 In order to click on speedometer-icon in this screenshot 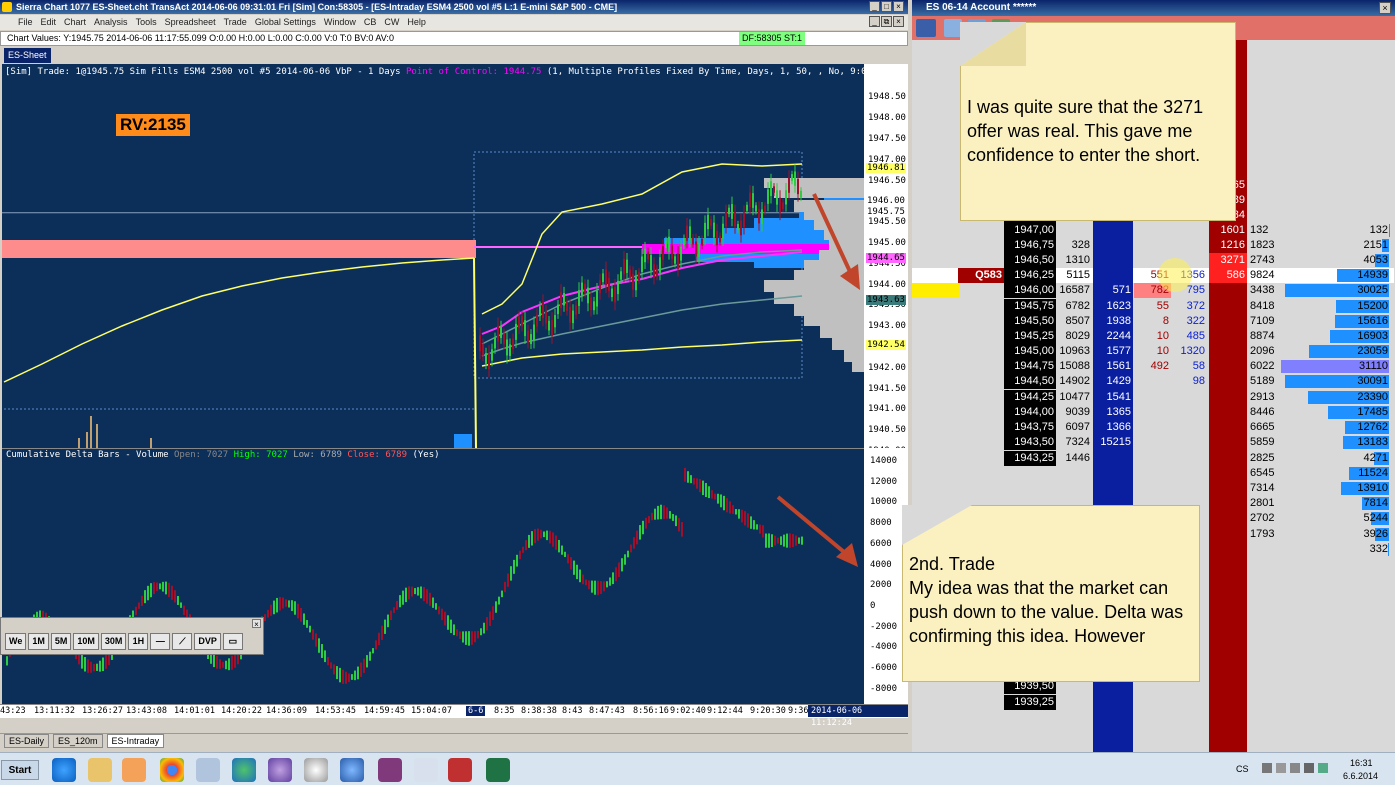, I will do `click(316, 770)`.